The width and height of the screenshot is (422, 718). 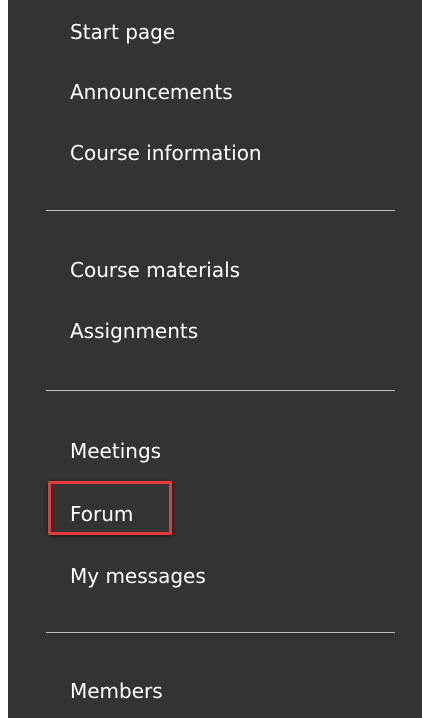 I want to click on nav-item-forum: Forum, so click(x=101, y=514).